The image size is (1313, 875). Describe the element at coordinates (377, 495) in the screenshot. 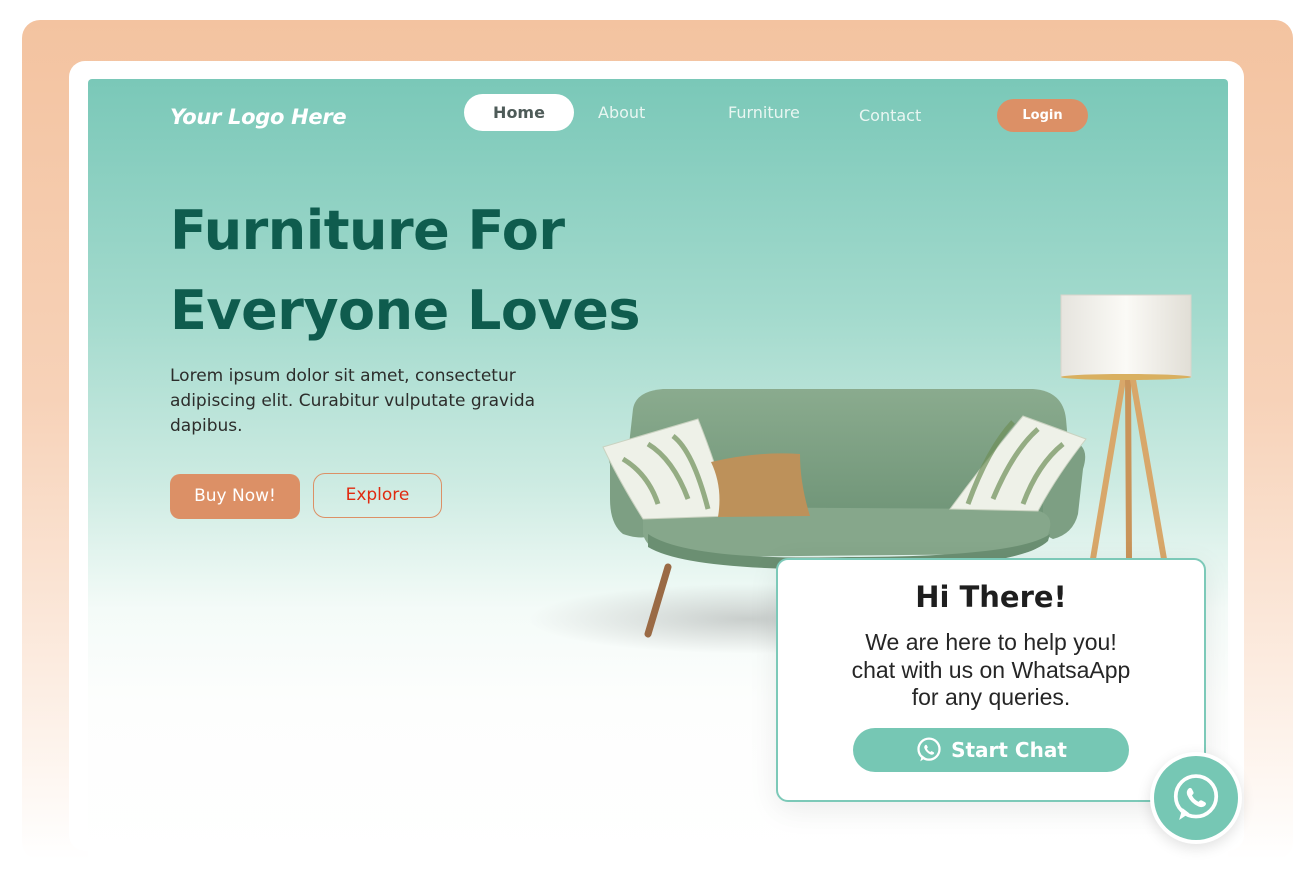

I see `explore-button: Explore` at that location.